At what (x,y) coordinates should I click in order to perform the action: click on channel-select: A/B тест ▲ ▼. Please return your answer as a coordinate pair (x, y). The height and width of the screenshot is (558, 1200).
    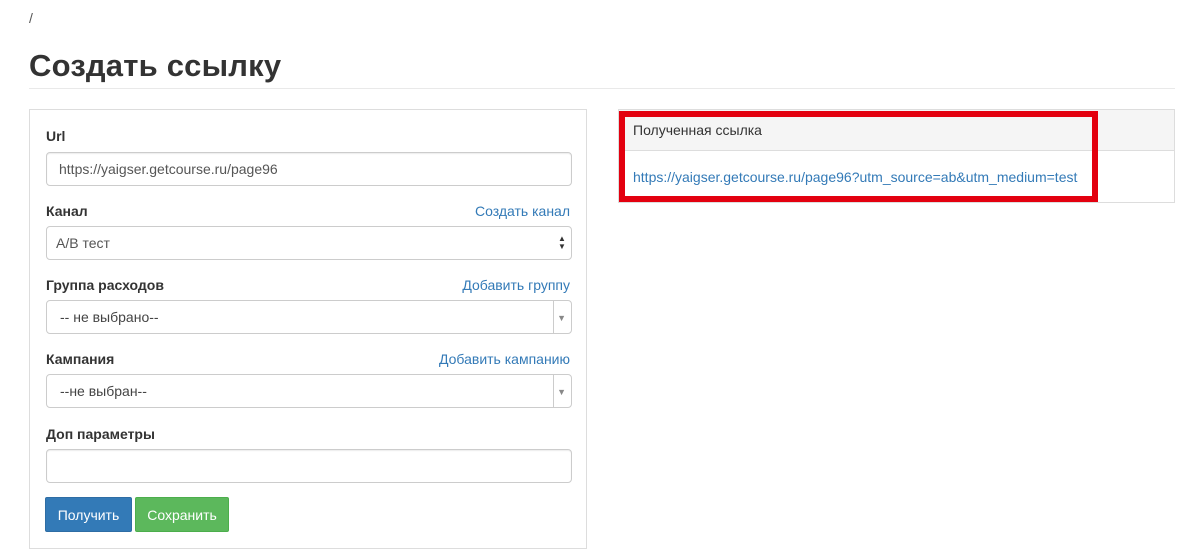
    Looking at the image, I should click on (309, 243).